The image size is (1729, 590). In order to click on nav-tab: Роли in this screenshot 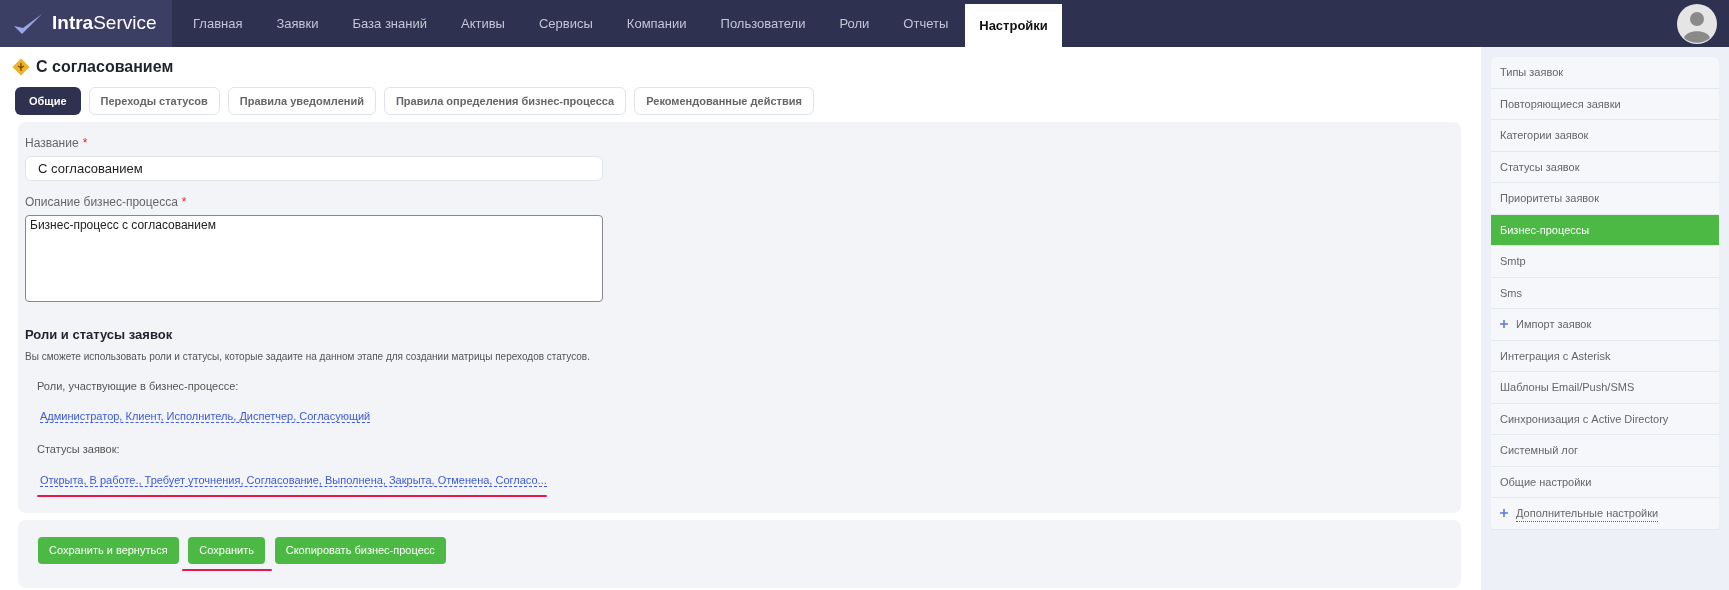, I will do `click(854, 23)`.